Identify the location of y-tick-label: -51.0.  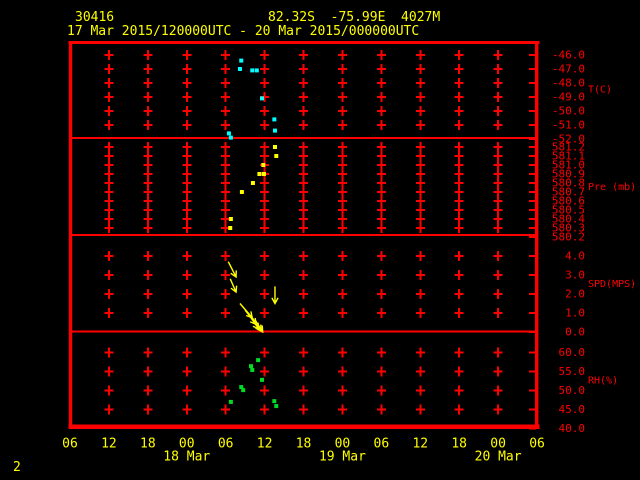
(568, 125).